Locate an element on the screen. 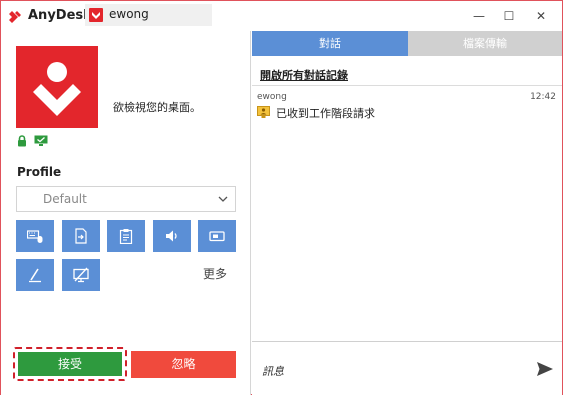 Image resolution: width=563 pixels, height=395 pixels. maximize-button: ☐ is located at coordinates (509, 16).